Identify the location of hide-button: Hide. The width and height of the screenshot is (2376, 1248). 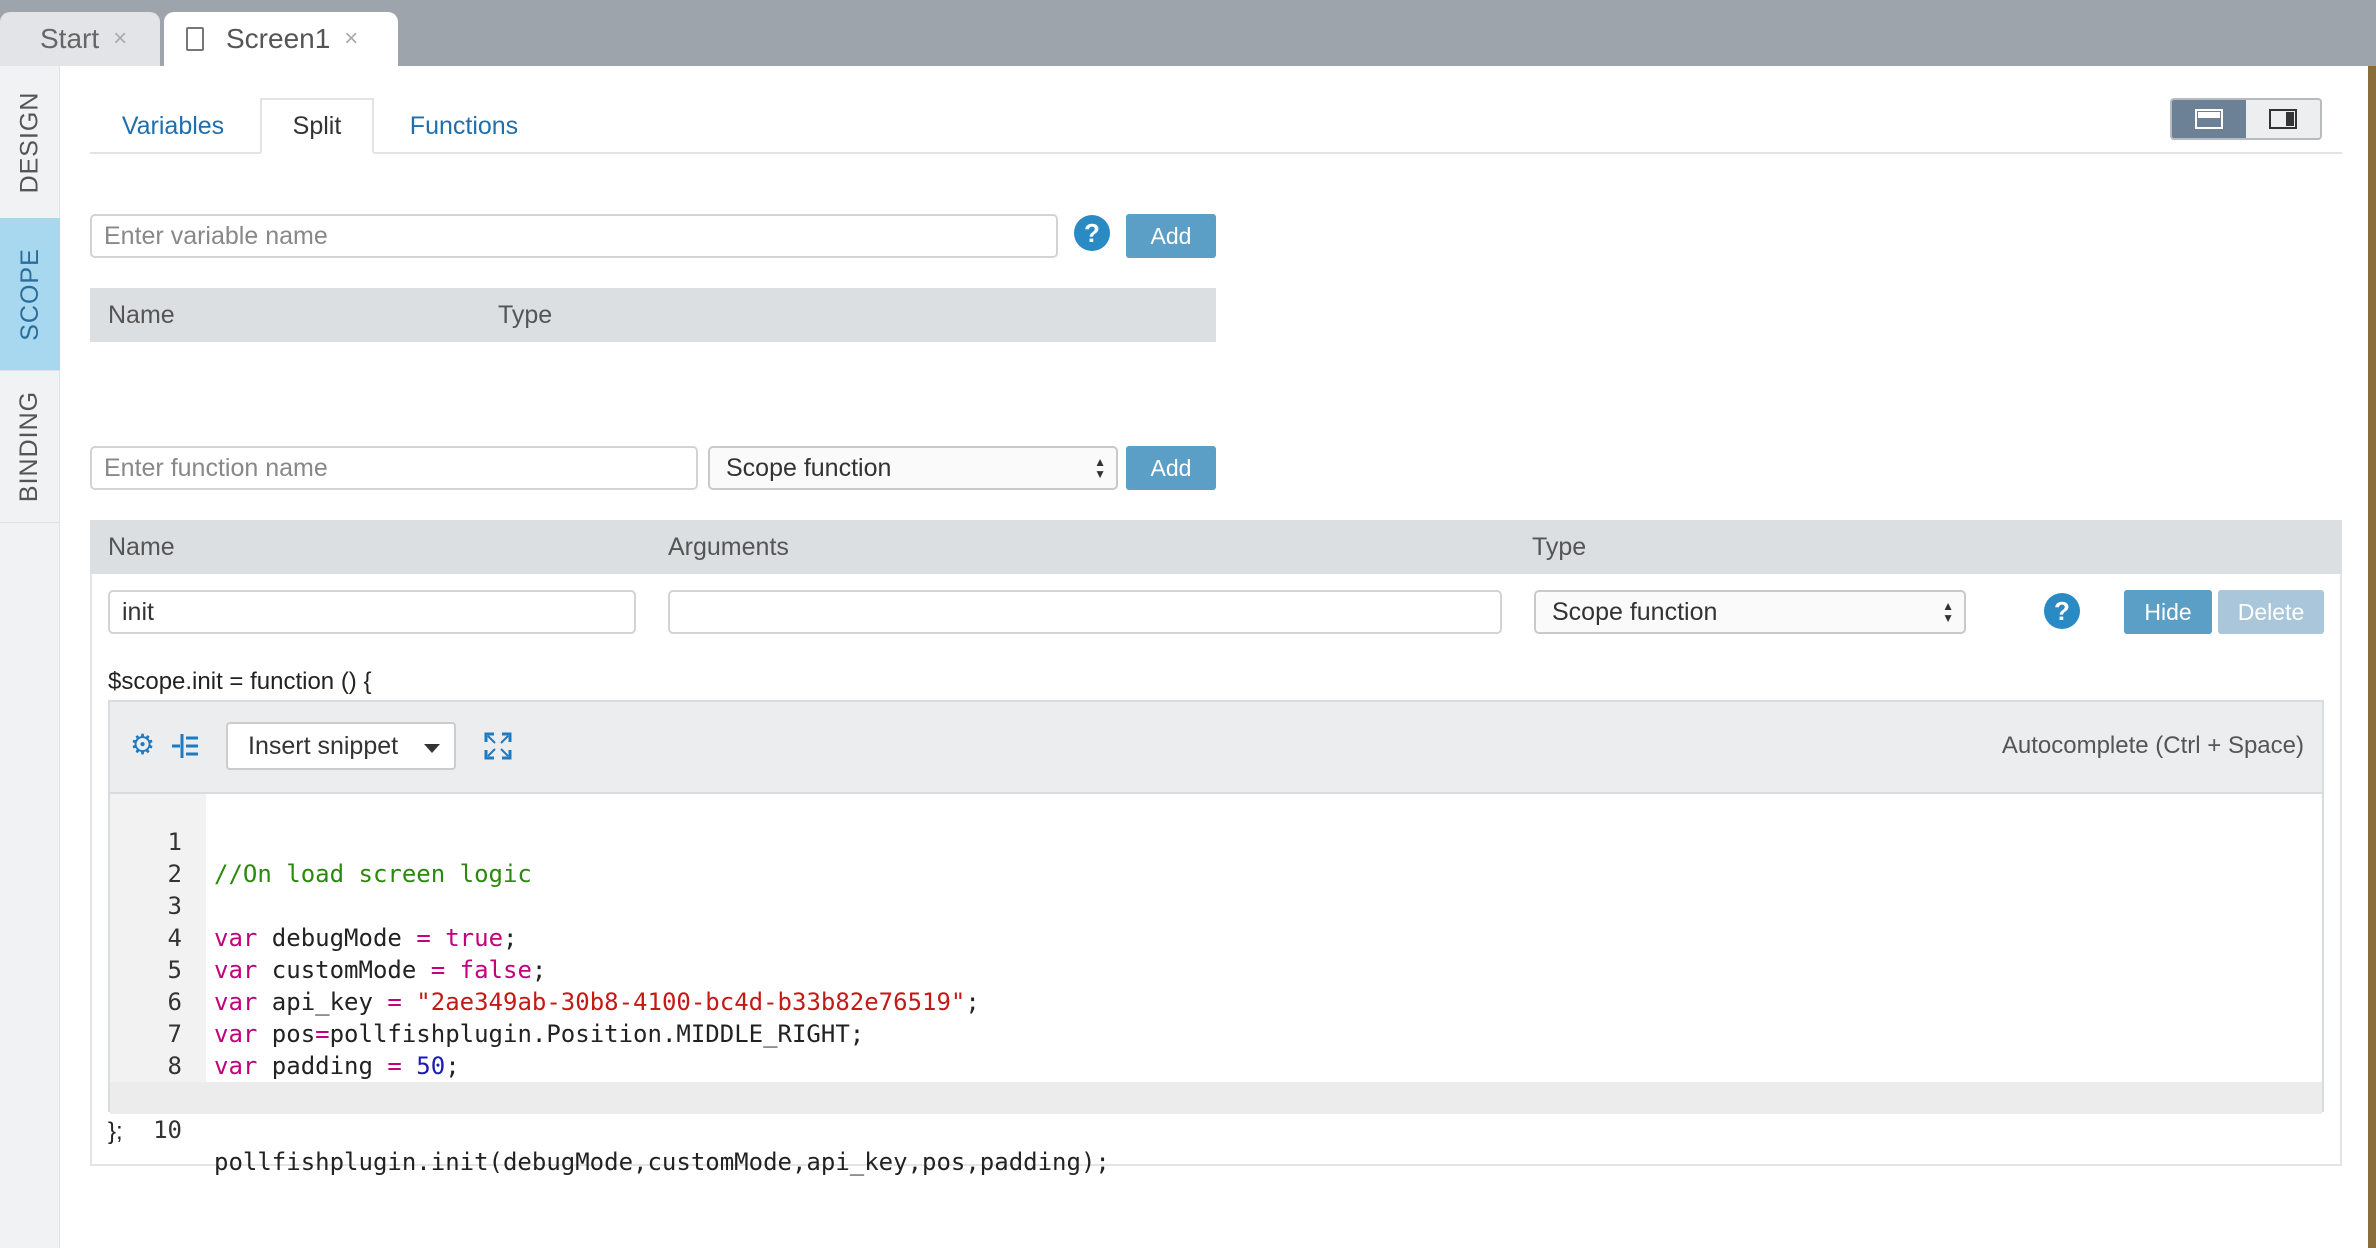
(2168, 612).